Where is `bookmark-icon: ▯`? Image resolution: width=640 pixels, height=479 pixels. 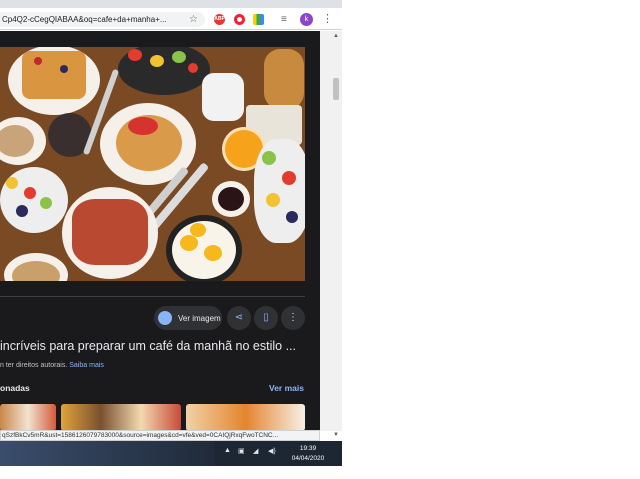
bookmark-icon: ▯ is located at coordinates (266, 317).